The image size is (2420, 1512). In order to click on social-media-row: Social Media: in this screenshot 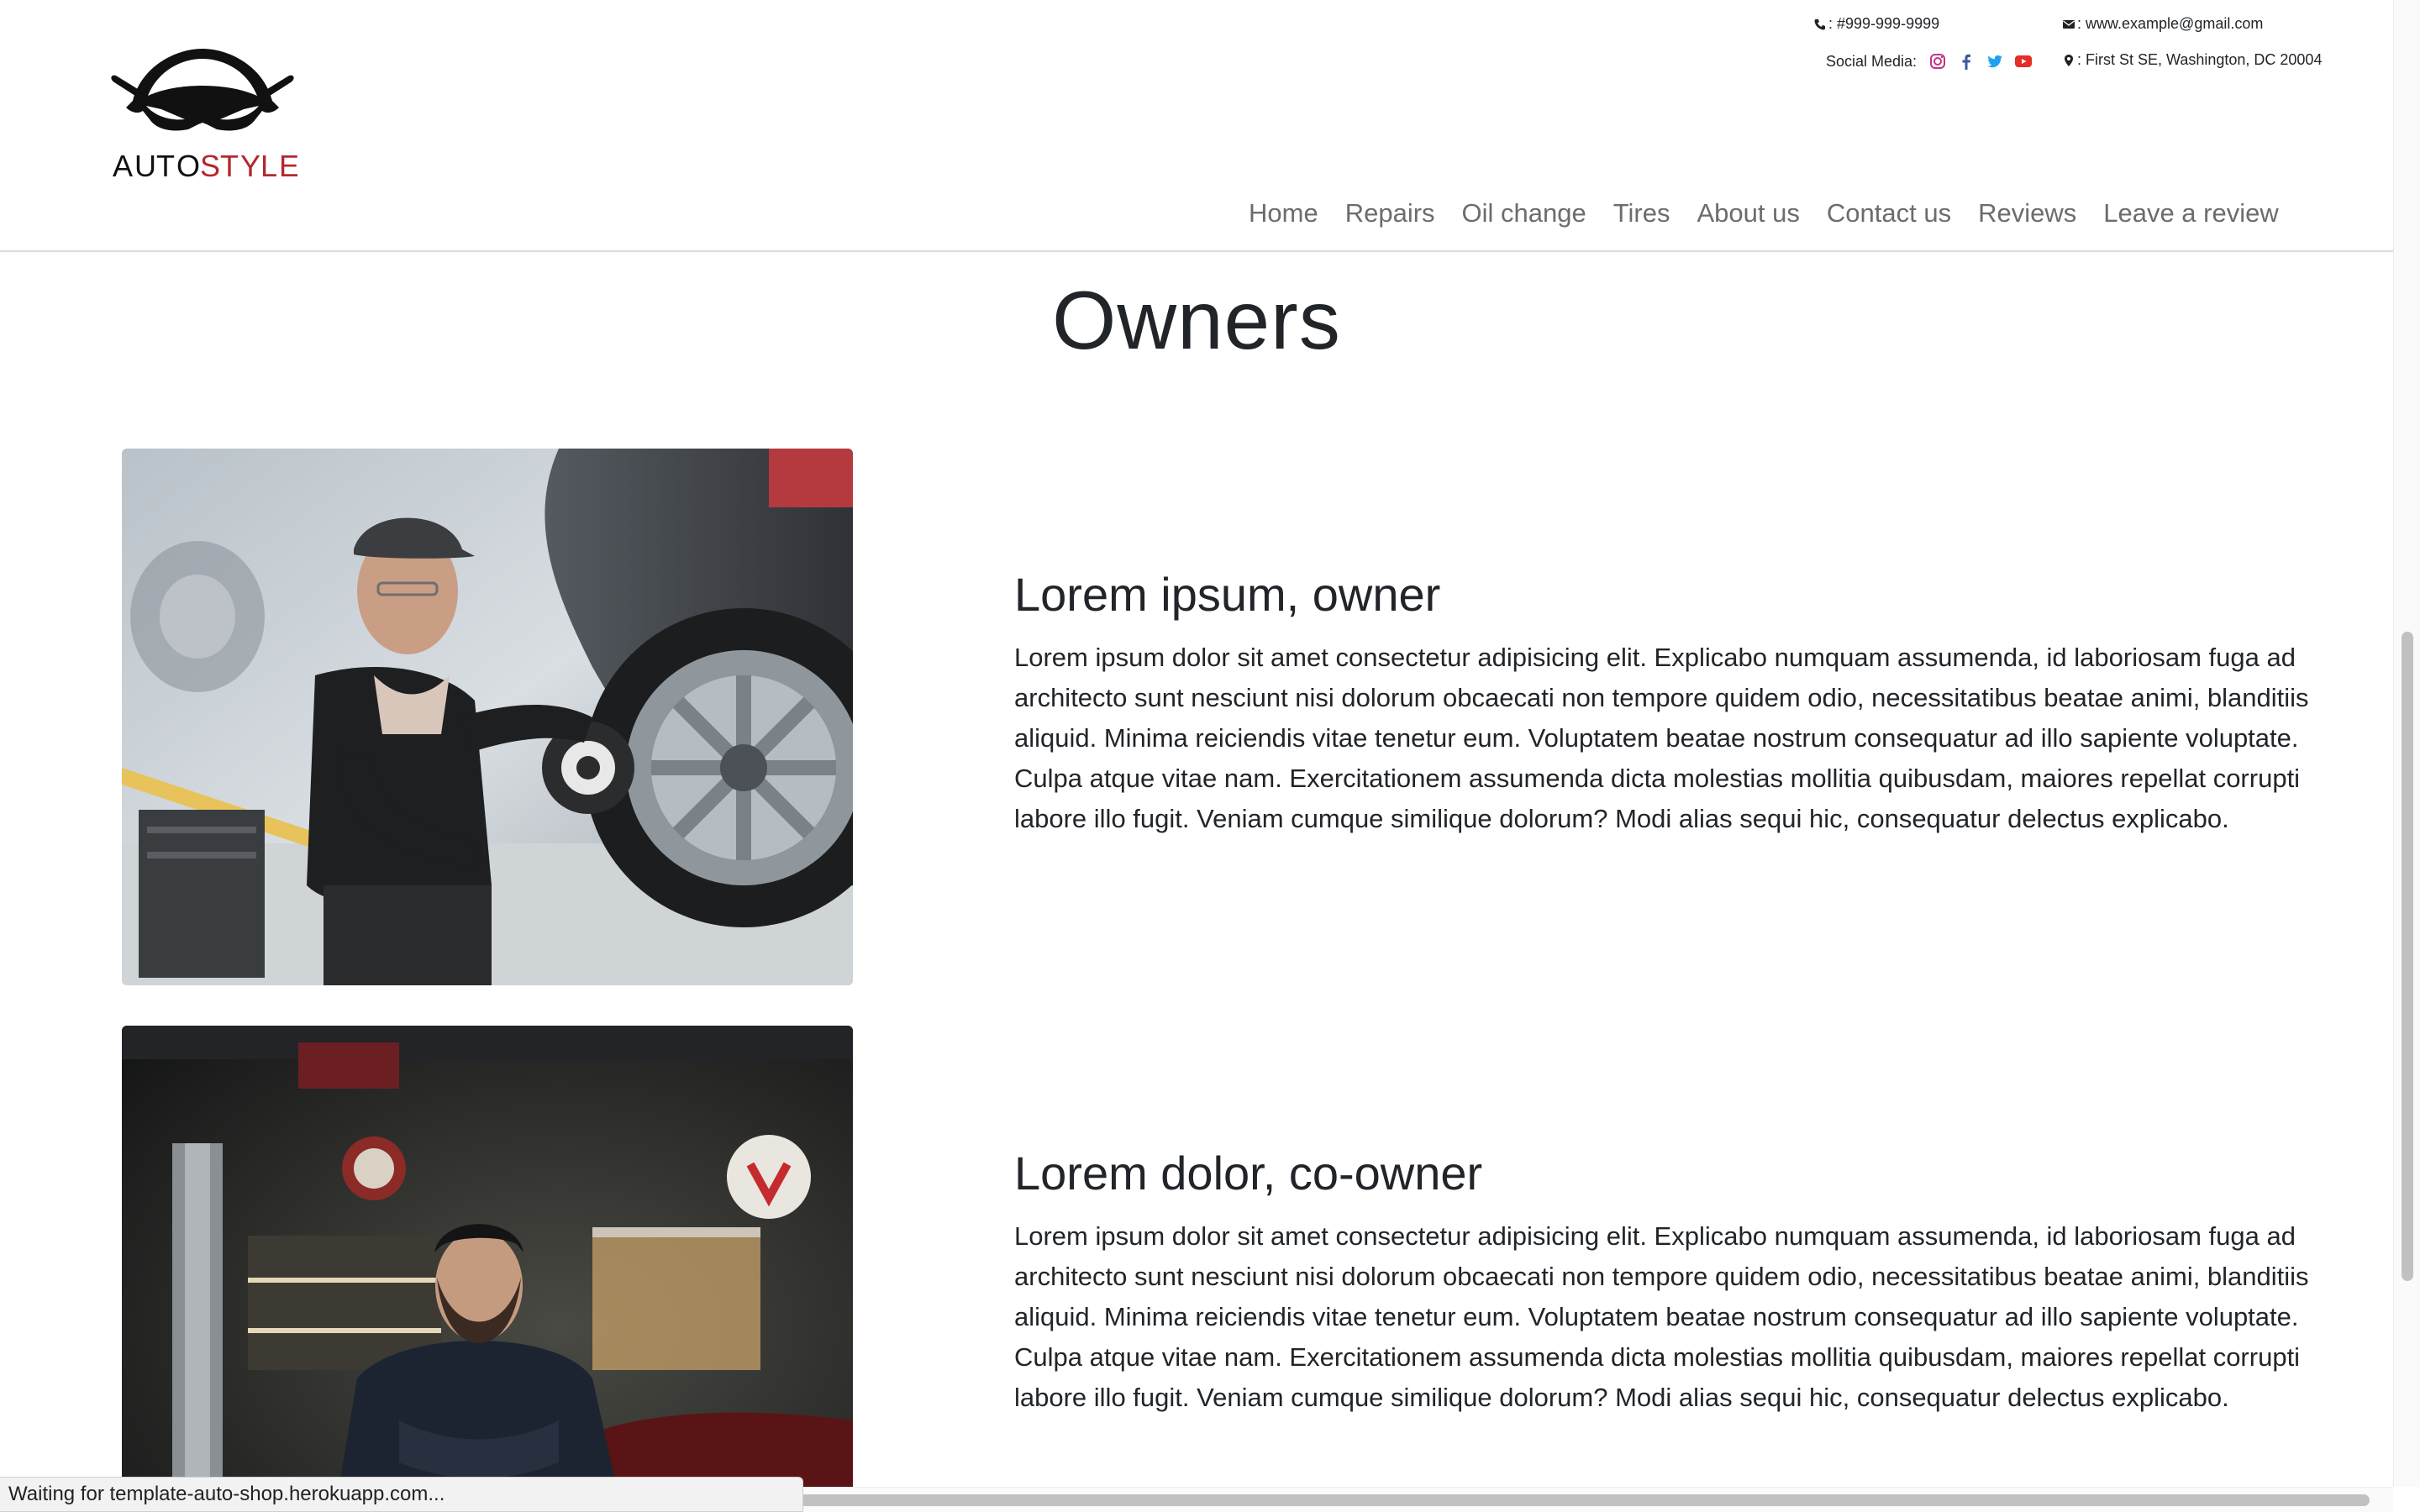, I will do `click(1929, 61)`.